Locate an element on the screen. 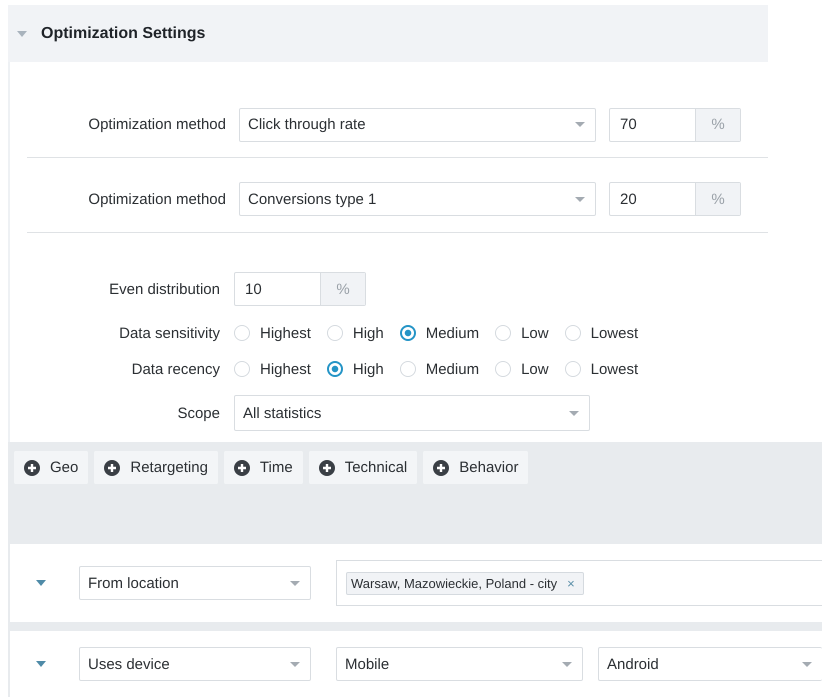 This screenshot has height=700, width=822. add-button: Time is located at coordinates (263, 467).